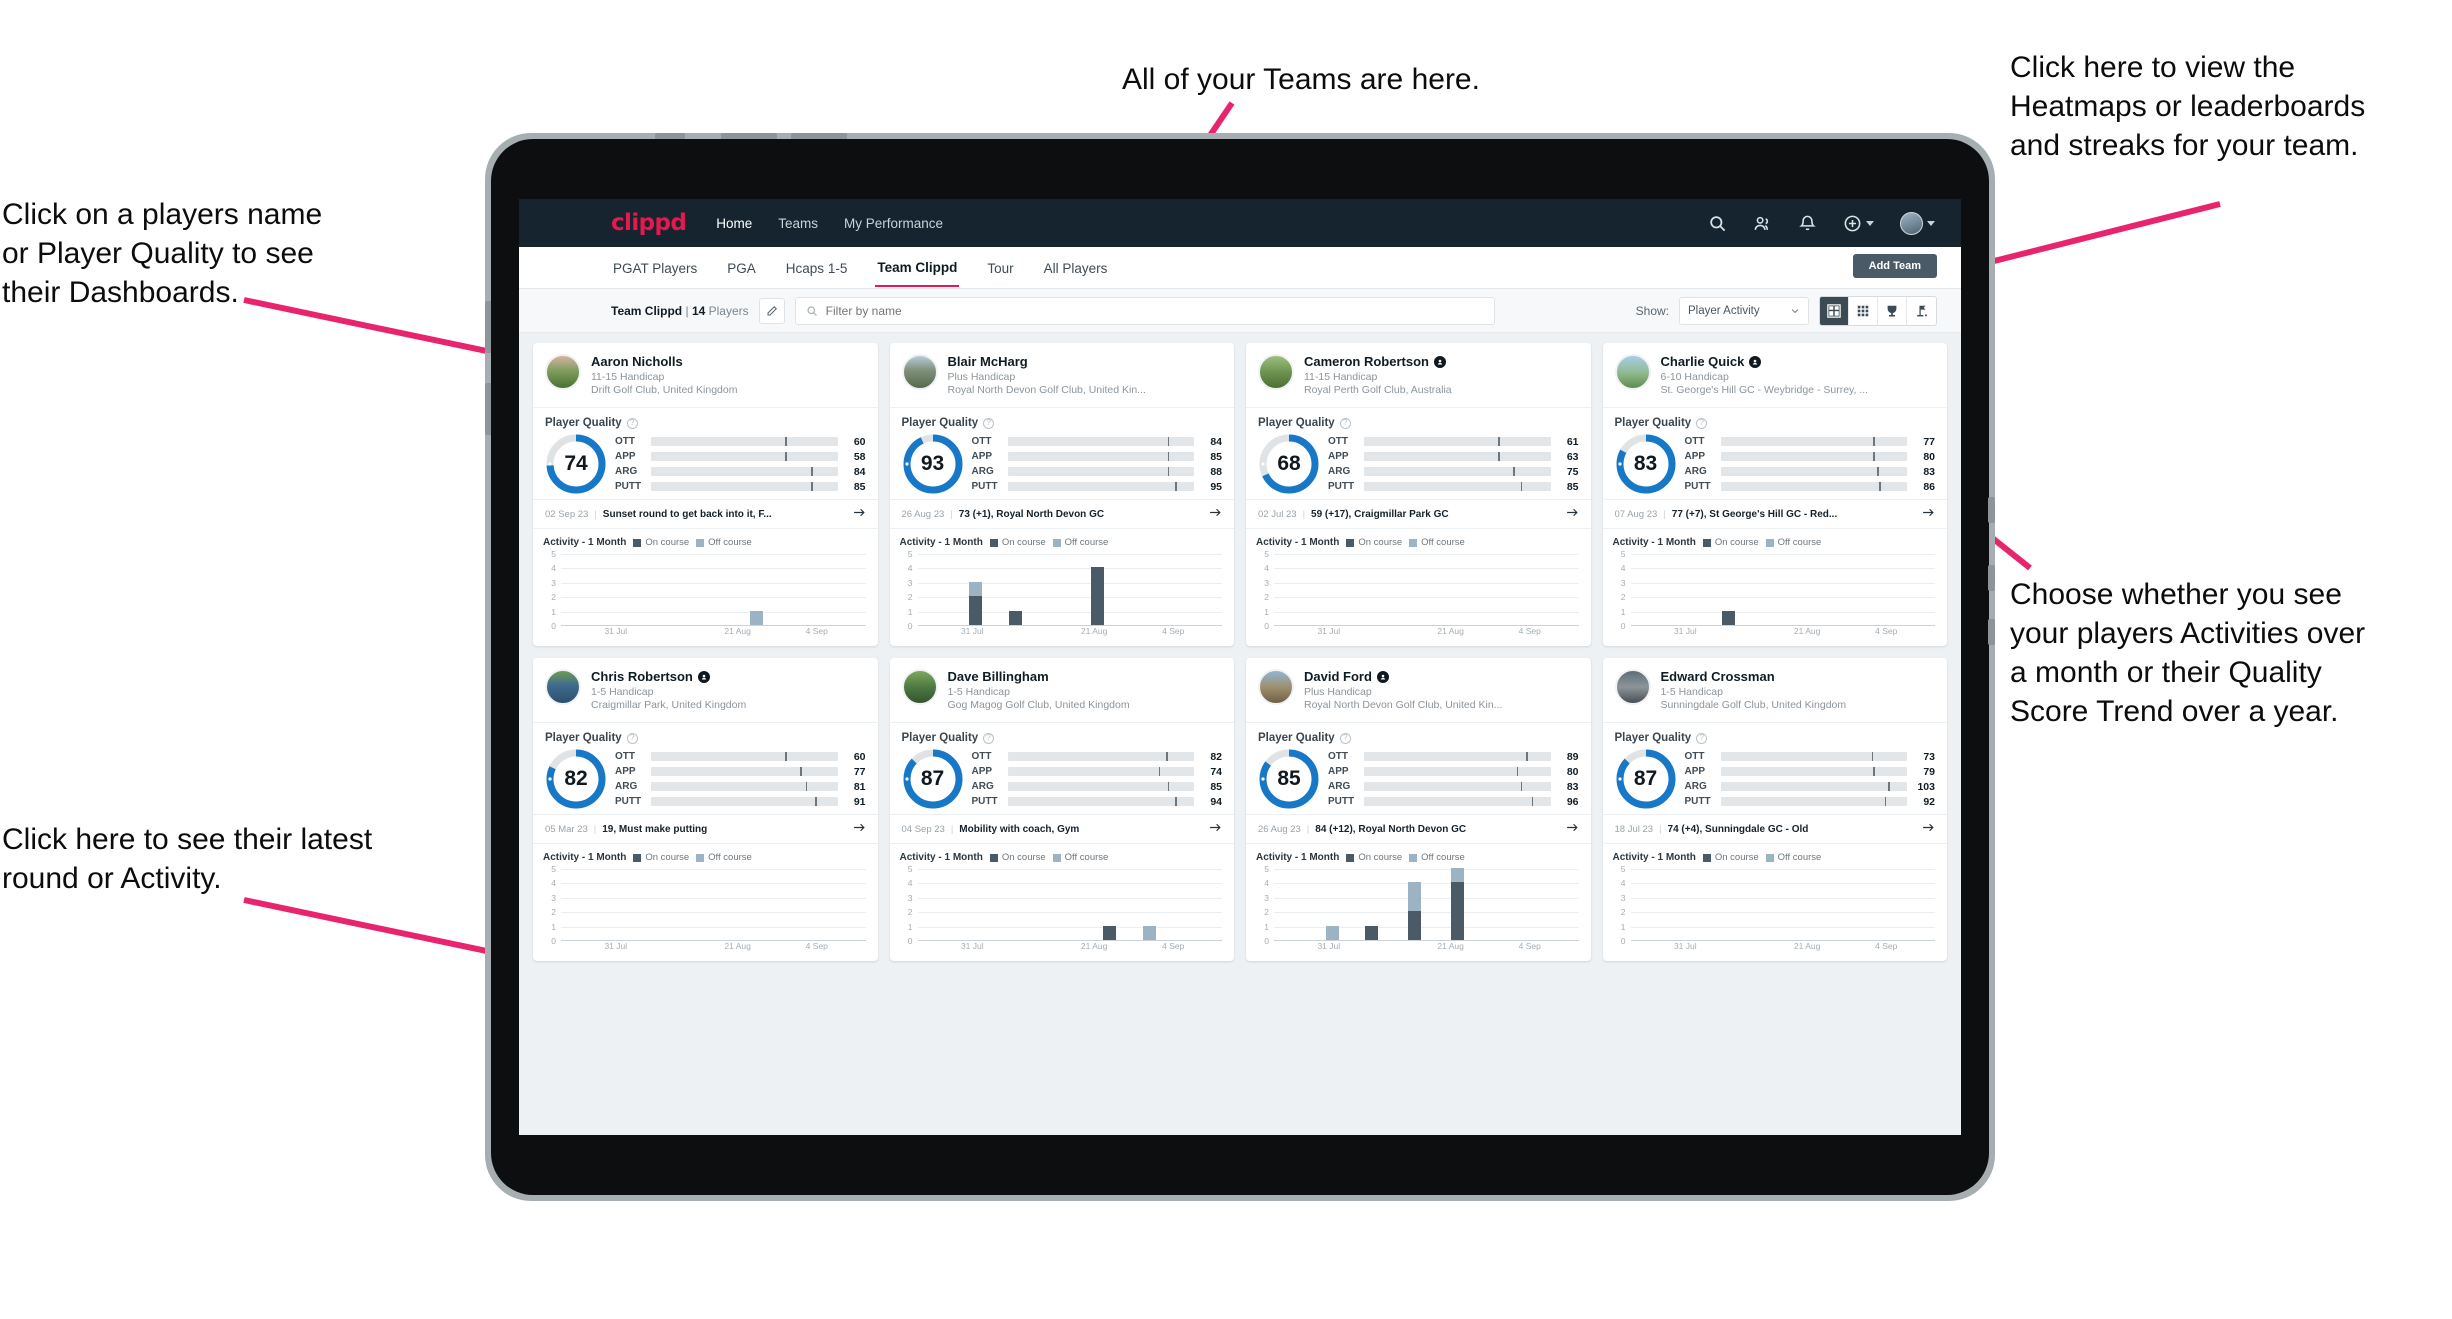  I want to click on search-icon, so click(1717, 223).